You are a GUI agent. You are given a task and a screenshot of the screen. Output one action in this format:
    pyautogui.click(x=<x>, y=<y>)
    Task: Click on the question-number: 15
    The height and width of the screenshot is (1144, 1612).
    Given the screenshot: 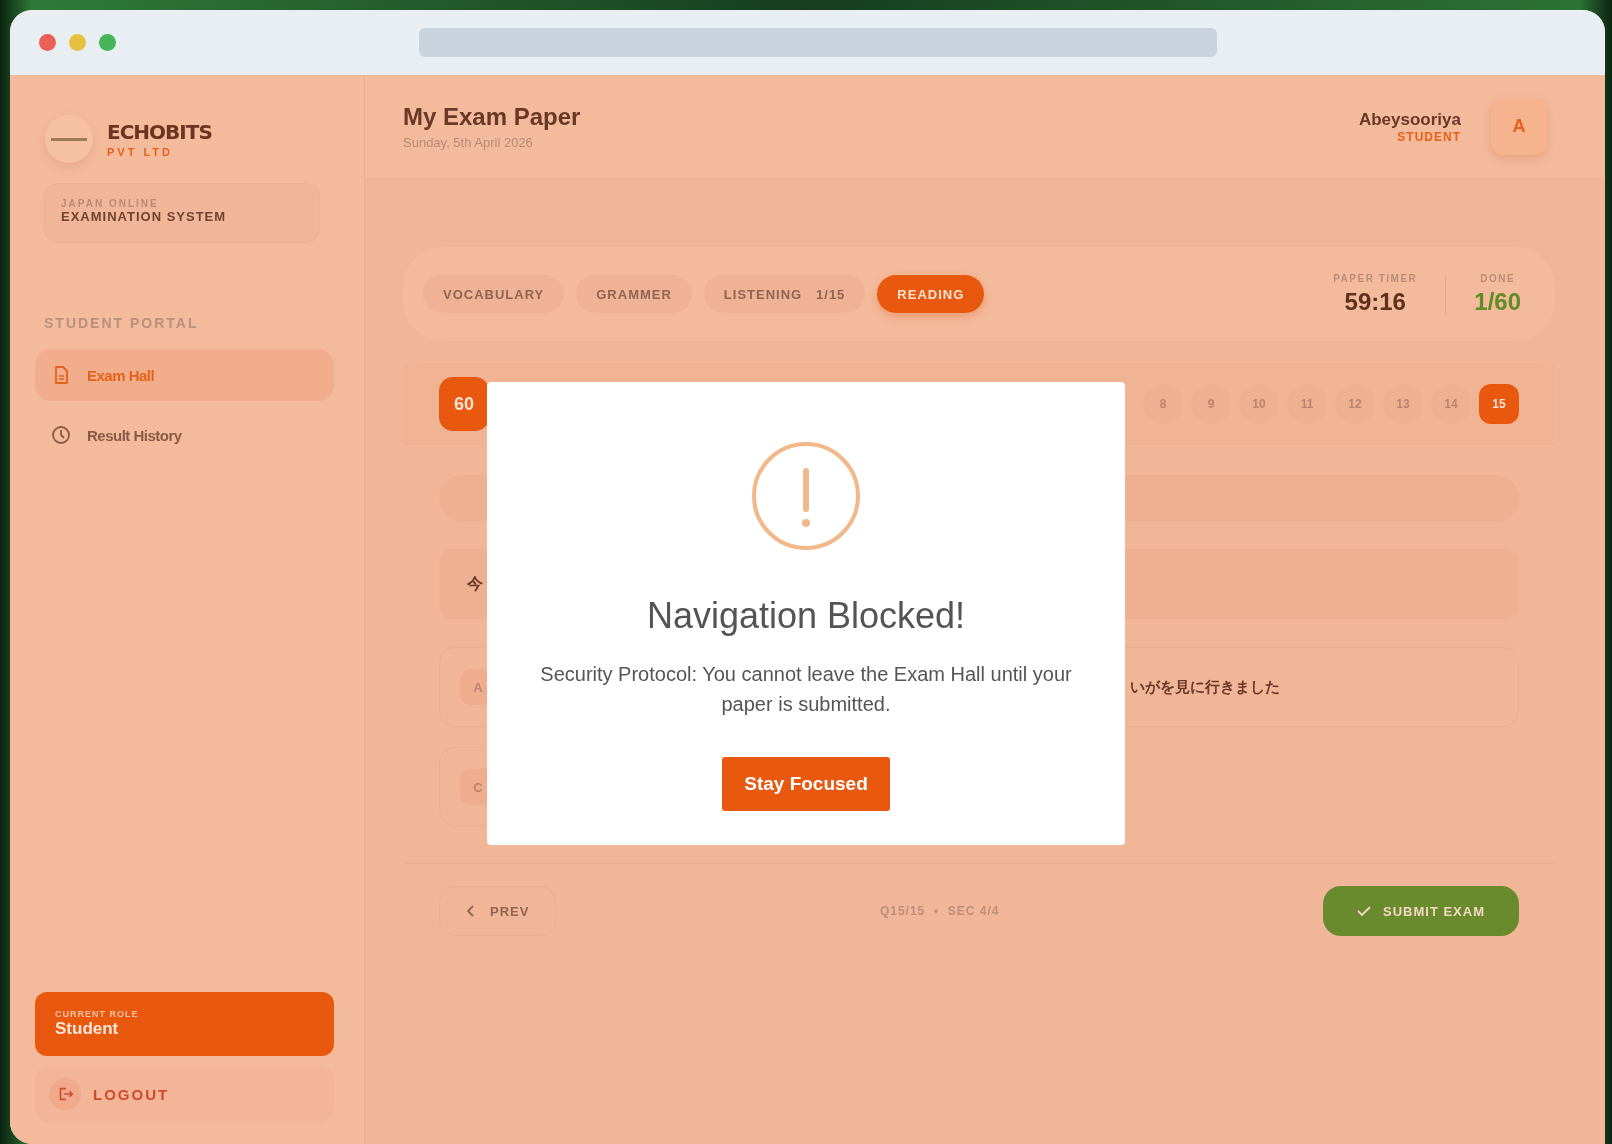 What is the action you would take?
    pyautogui.click(x=1499, y=404)
    